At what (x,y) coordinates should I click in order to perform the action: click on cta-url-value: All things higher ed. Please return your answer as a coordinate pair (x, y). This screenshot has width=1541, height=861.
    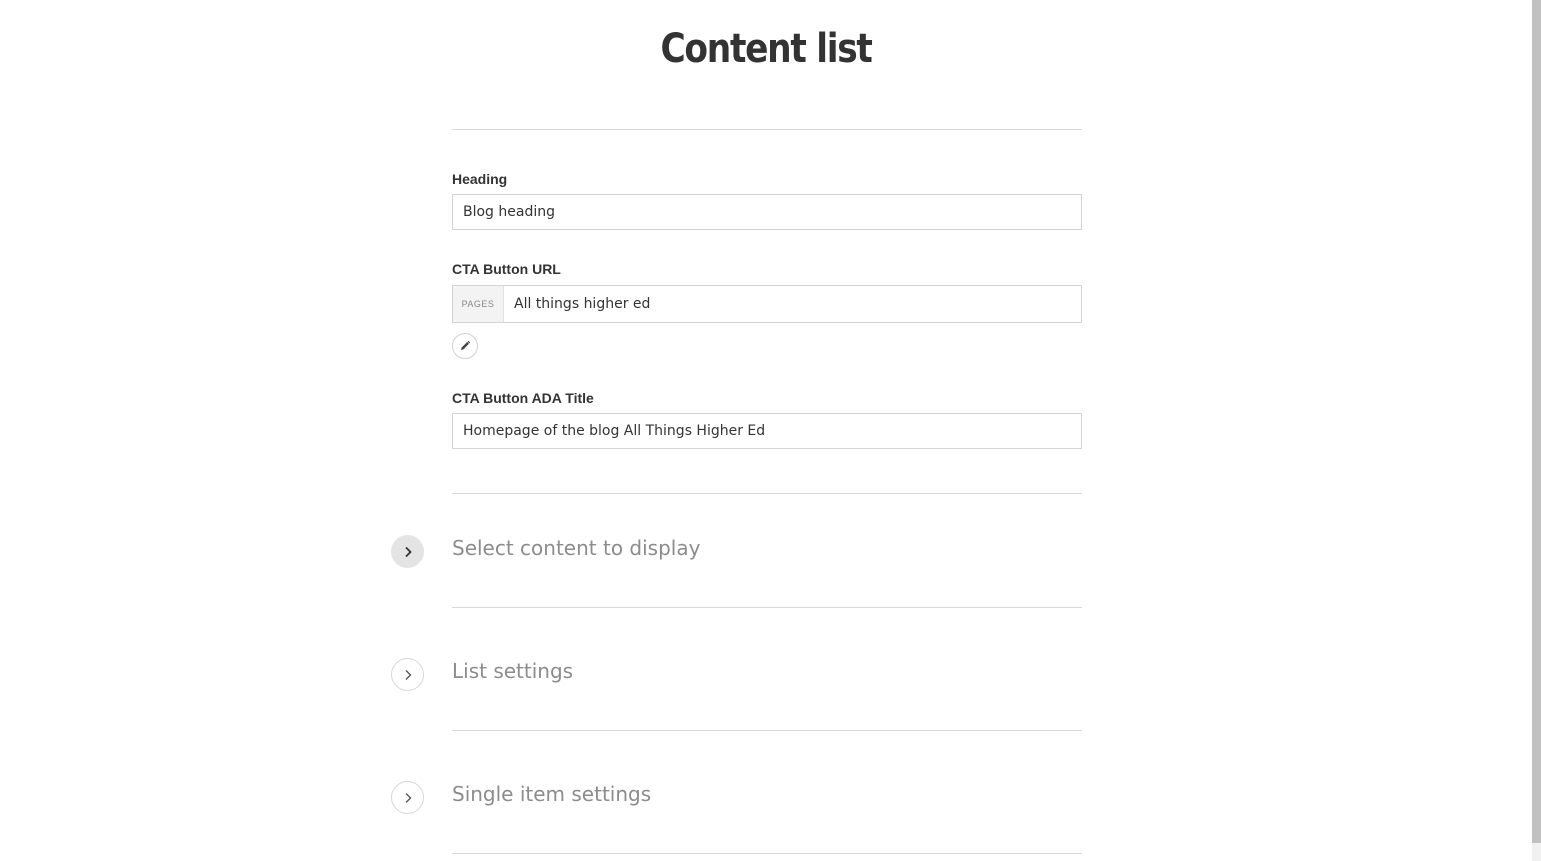
    Looking at the image, I should click on (792, 304).